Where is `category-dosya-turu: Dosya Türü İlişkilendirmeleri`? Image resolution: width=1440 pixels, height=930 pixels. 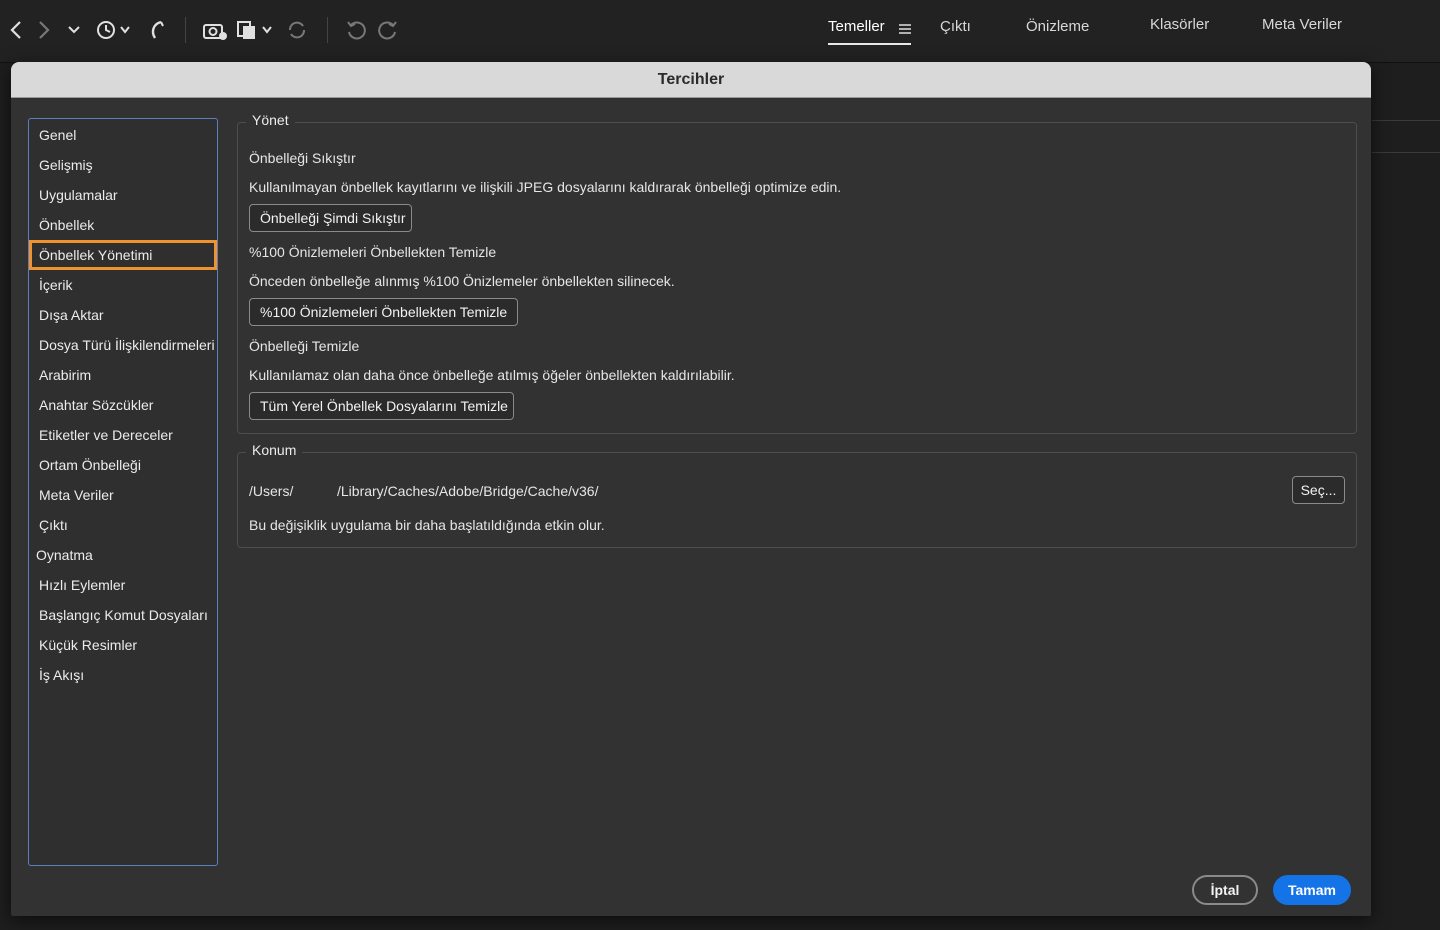
category-dosya-turu: Dosya Türü İlişkilendirmeleri is located at coordinates (123, 345).